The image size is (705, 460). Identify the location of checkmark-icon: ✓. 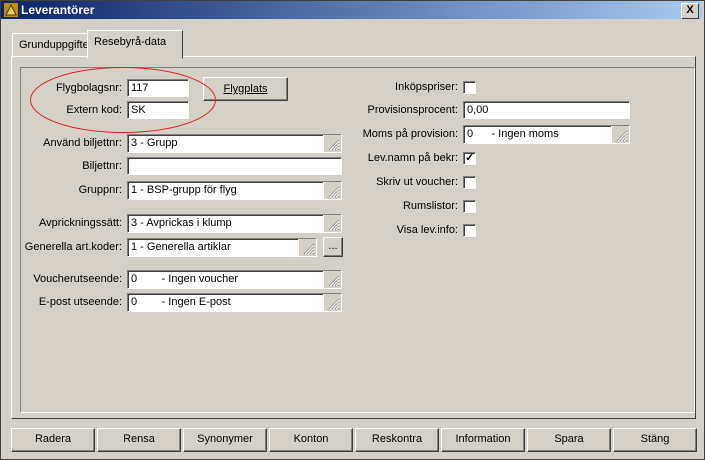
(470, 158).